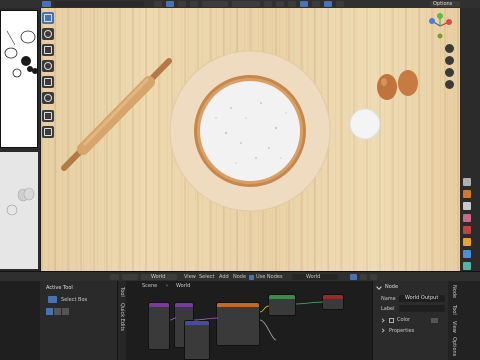  I want to click on xray-icon, so click(328, 4).